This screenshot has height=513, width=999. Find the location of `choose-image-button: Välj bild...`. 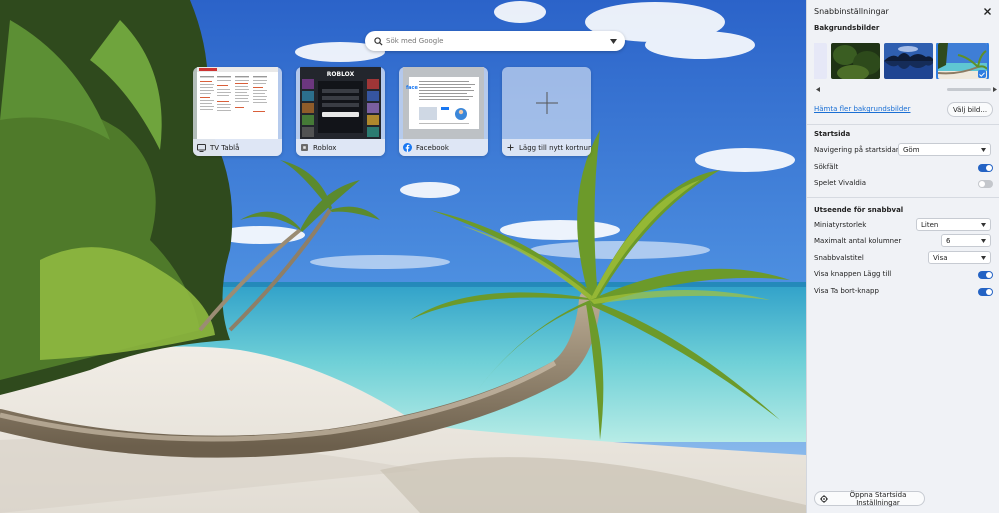

choose-image-button: Välj bild... is located at coordinates (970, 109).